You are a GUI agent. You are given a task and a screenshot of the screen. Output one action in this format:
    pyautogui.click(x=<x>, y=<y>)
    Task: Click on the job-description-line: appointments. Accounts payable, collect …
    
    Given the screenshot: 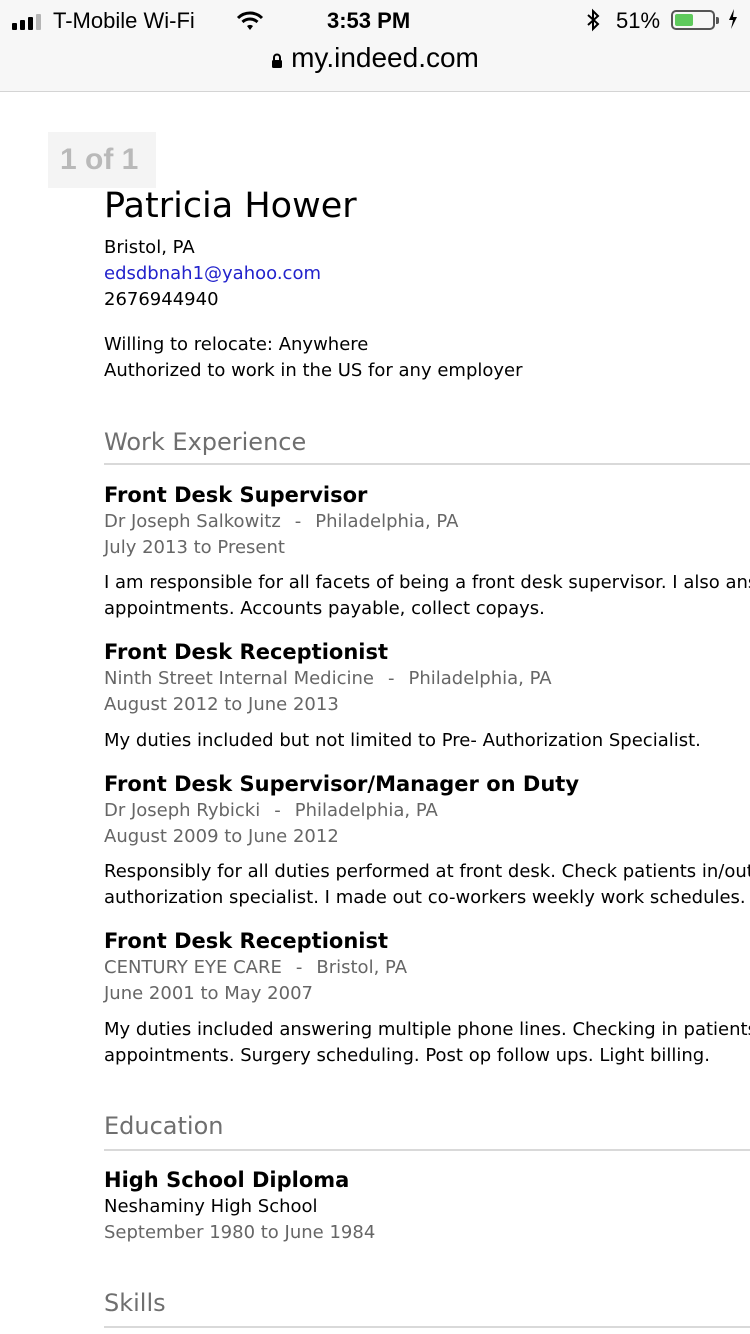 What is the action you would take?
    pyautogui.click(x=324, y=608)
    